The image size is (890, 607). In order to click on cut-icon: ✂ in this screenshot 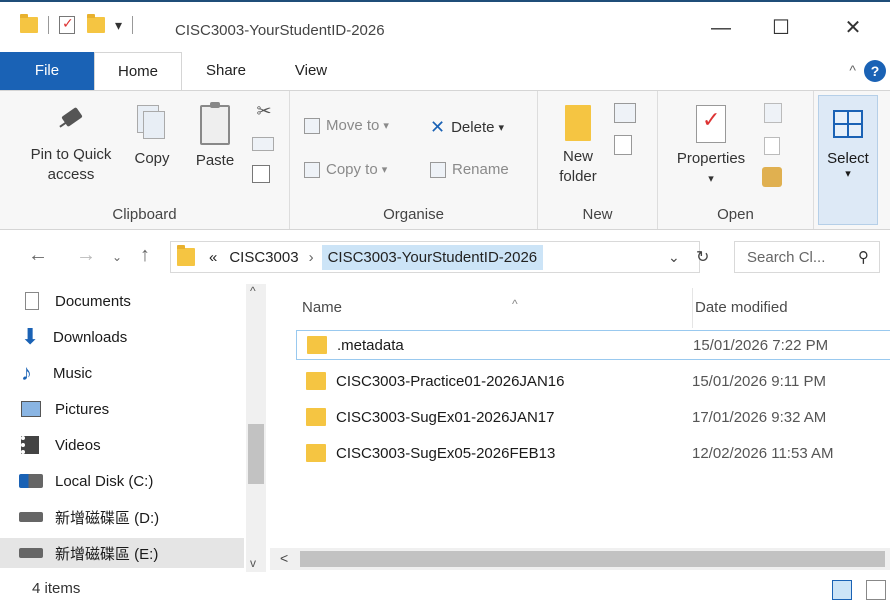, I will do `click(264, 111)`.